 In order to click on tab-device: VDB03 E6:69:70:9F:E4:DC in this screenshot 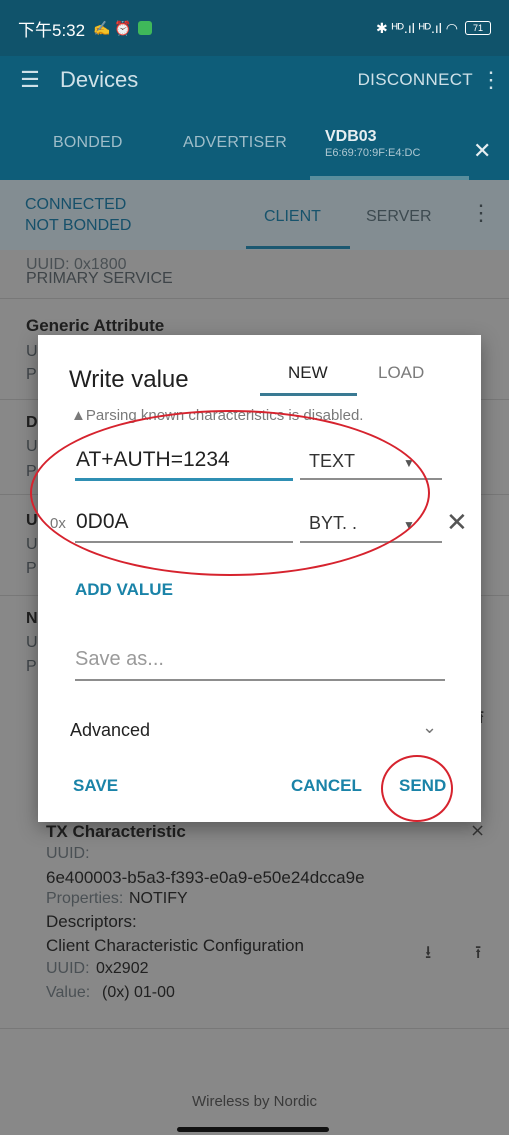, I will do `click(372, 143)`.